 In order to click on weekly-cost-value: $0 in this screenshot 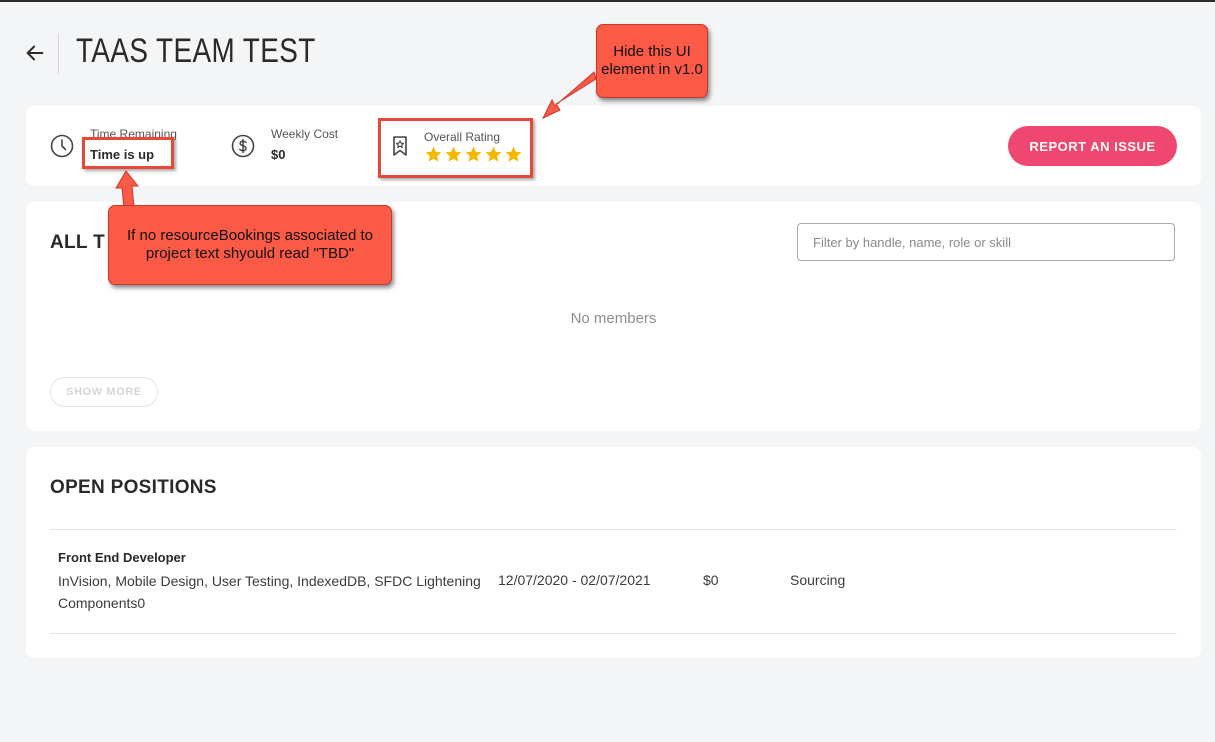, I will do `click(278, 154)`.